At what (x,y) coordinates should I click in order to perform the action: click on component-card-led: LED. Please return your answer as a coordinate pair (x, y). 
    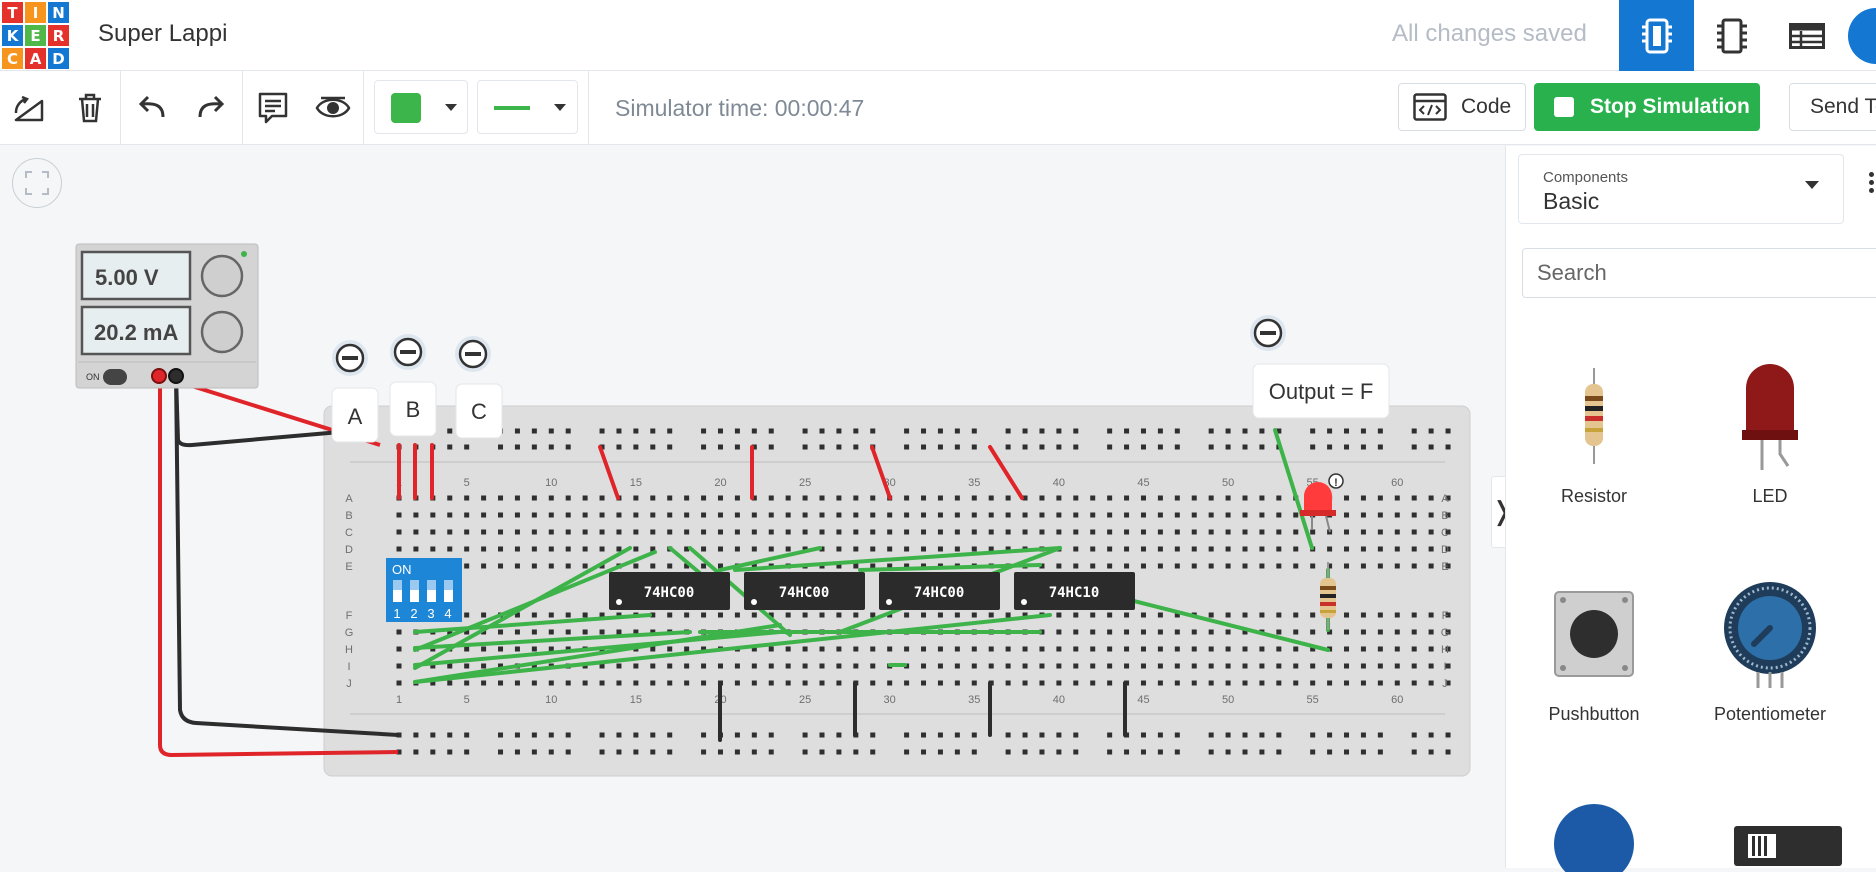
    Looking at the image, I should click on (1770, 456).